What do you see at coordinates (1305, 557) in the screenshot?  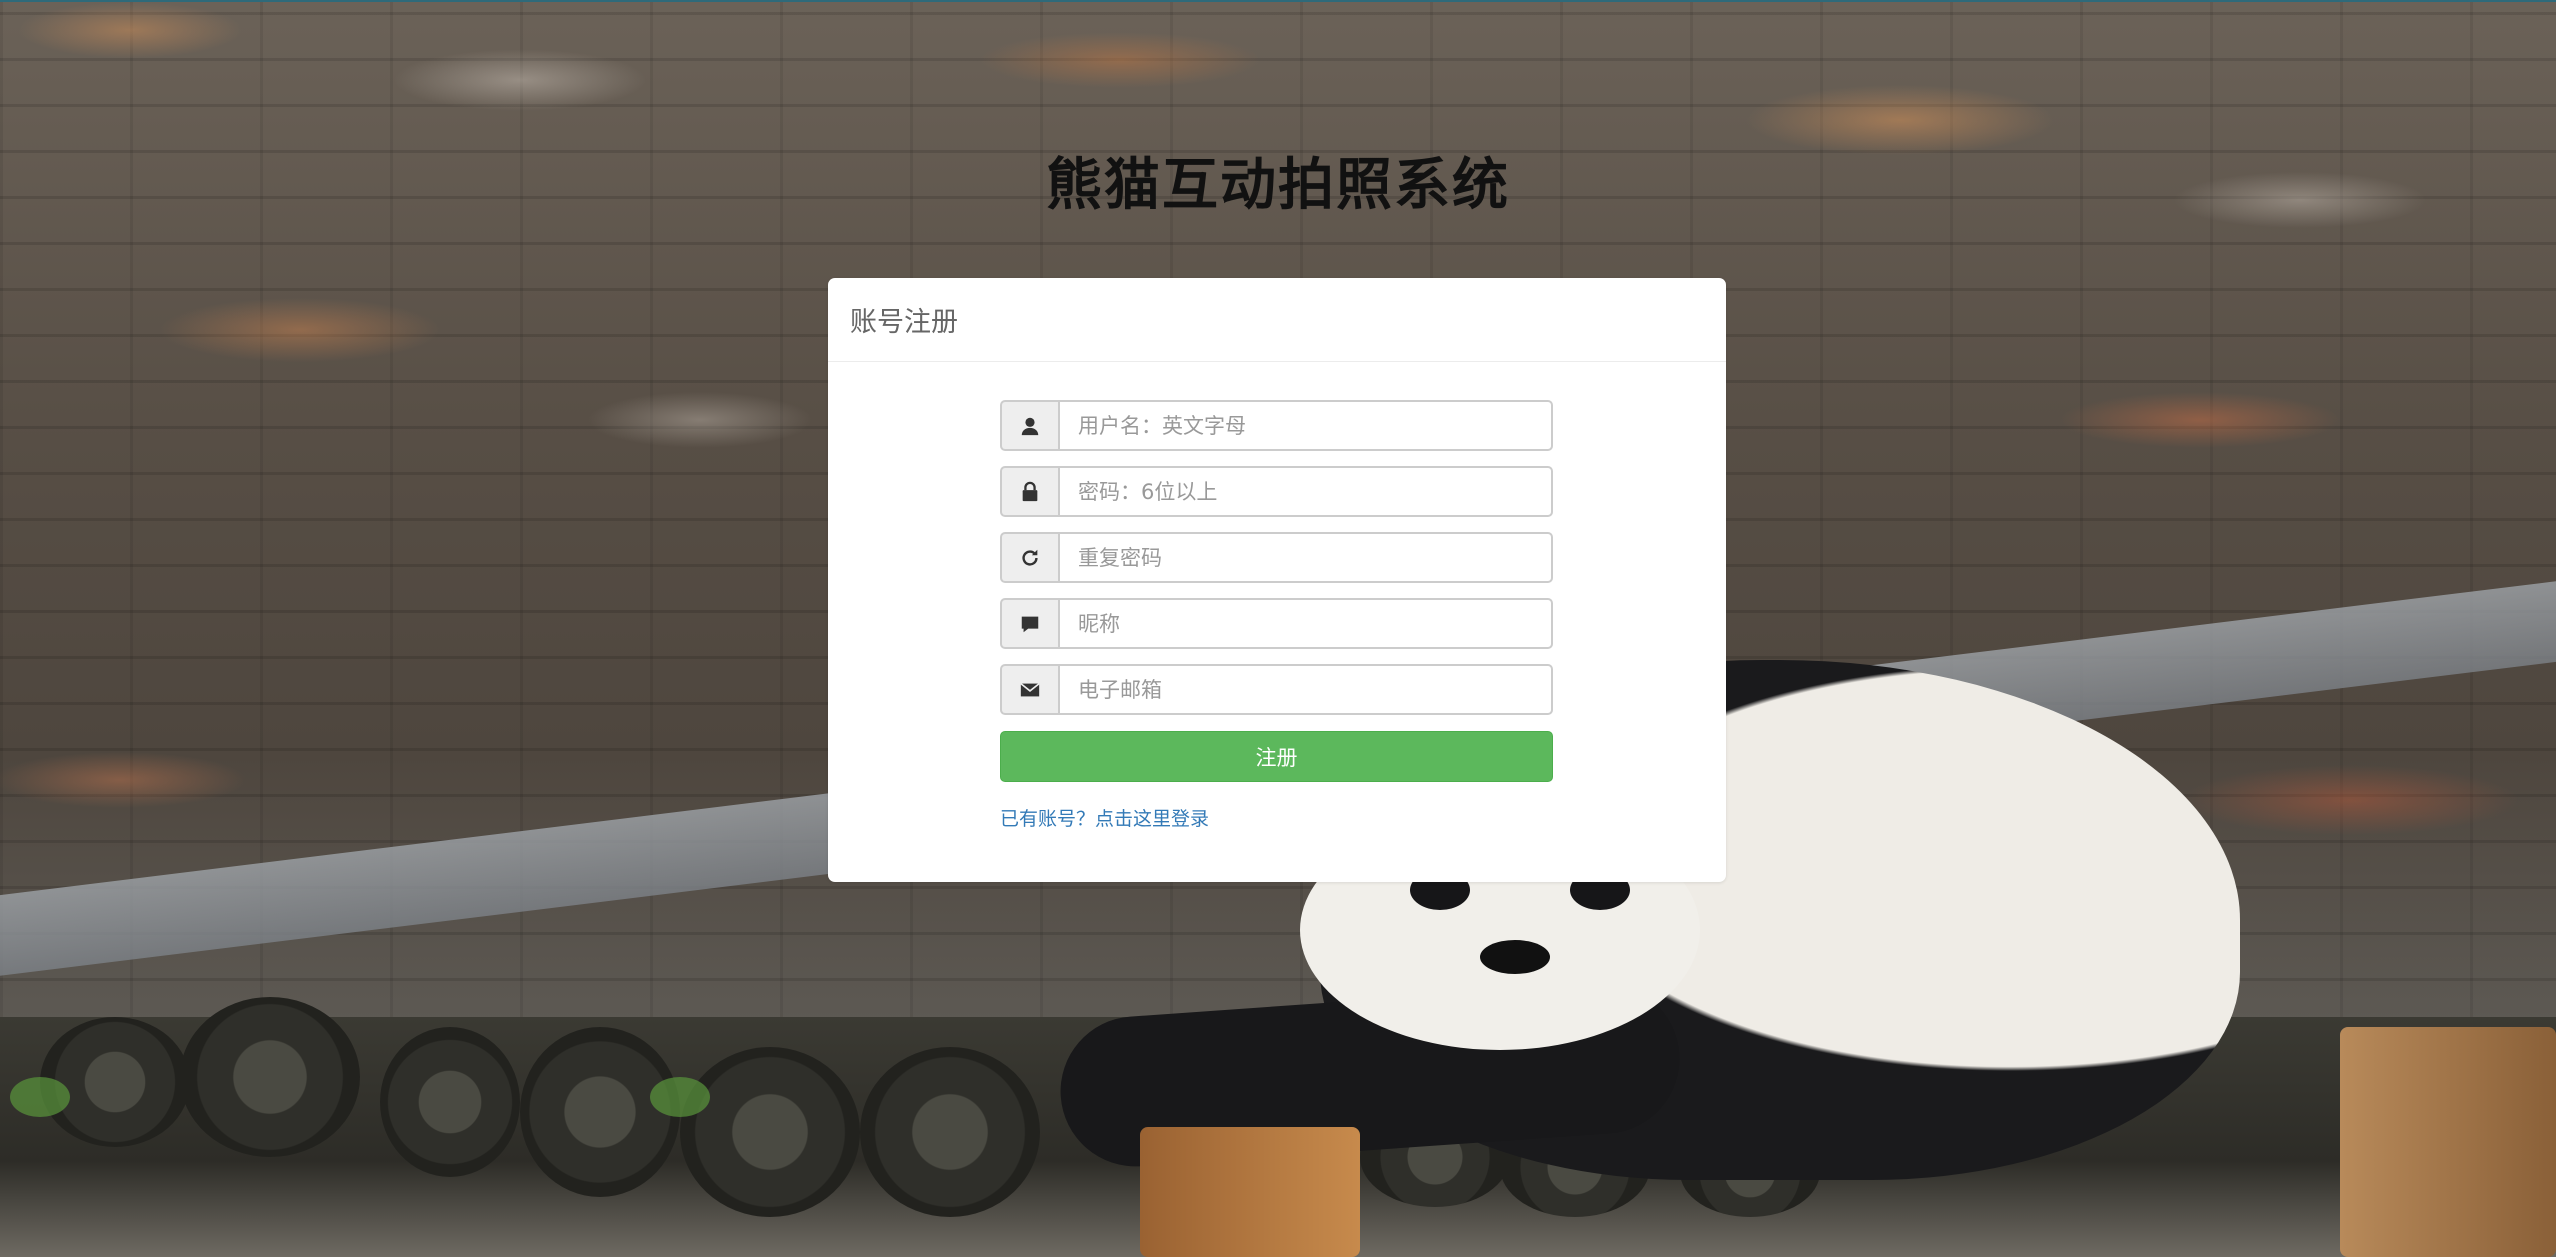 I see `repeat-password-input` at bounding box center [1305, 557].